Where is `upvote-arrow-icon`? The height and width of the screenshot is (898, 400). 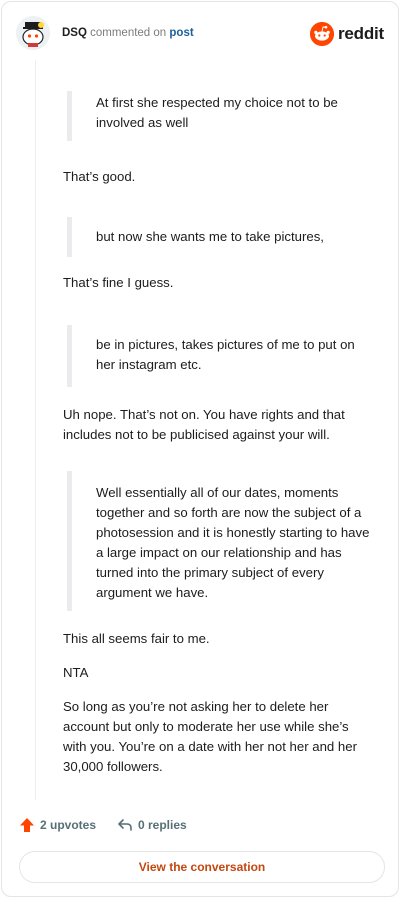 upvote-arrow-icon is located at coordinates (27, 825).